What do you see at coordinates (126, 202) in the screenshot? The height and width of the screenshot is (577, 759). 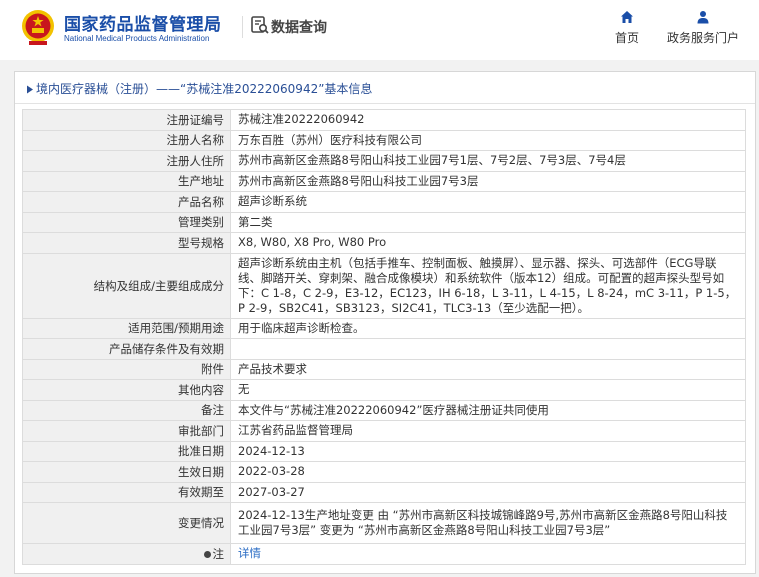 I see `row-label: 产品名称` at bounding box center [126, 202].